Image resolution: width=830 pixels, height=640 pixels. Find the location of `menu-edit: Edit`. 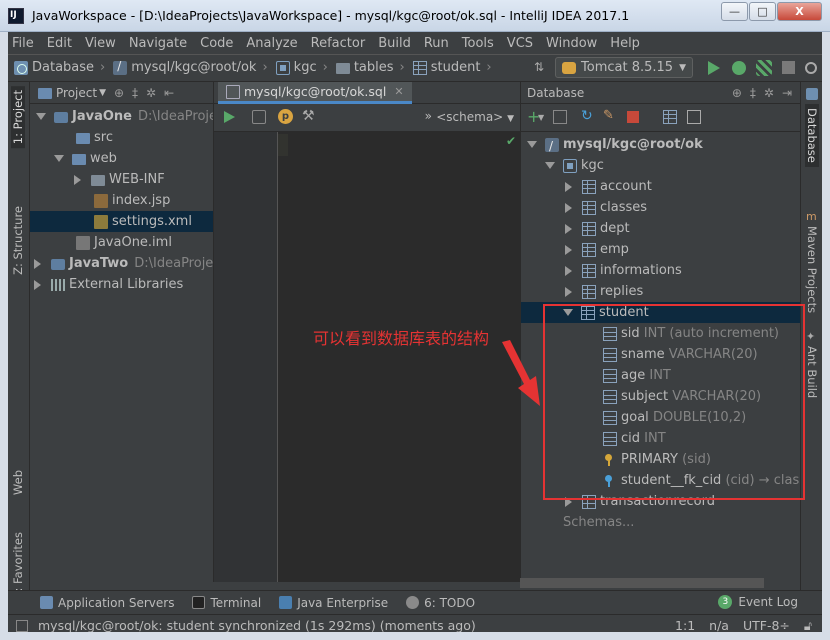

menu-edit: Edit is located at coordinates (59, 43).